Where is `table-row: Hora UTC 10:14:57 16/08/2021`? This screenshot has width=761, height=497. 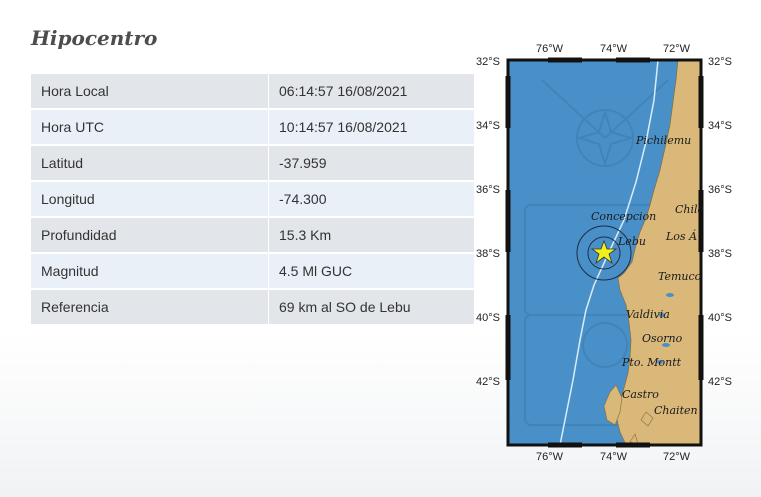 table-row: Hora UTC 10:14:57 16/08/2021 is located at coordinates (253, 127).